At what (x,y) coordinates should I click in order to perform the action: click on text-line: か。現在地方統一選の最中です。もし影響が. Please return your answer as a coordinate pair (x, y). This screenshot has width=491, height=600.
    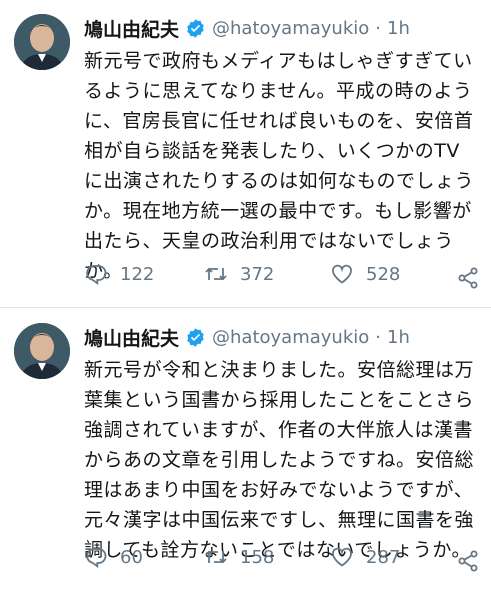
    Looking at the image, I should click on (278, 211).